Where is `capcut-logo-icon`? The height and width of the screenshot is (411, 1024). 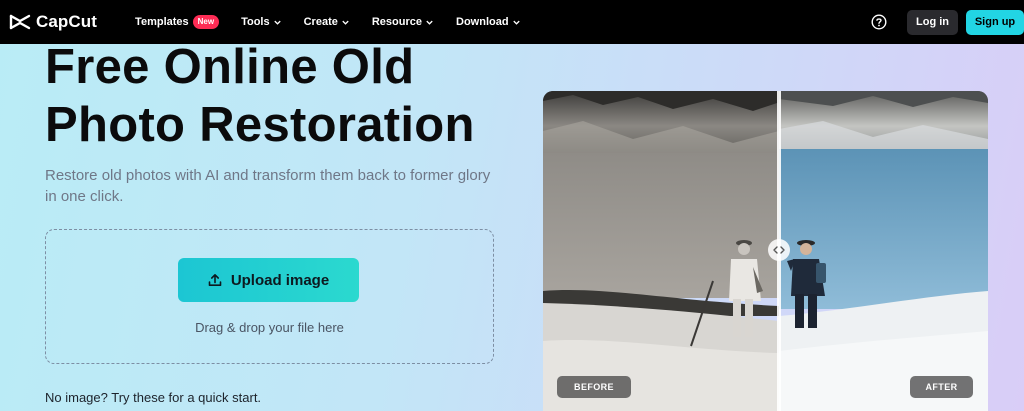
capcut-logo-icon is located at coordinates (20, 22).